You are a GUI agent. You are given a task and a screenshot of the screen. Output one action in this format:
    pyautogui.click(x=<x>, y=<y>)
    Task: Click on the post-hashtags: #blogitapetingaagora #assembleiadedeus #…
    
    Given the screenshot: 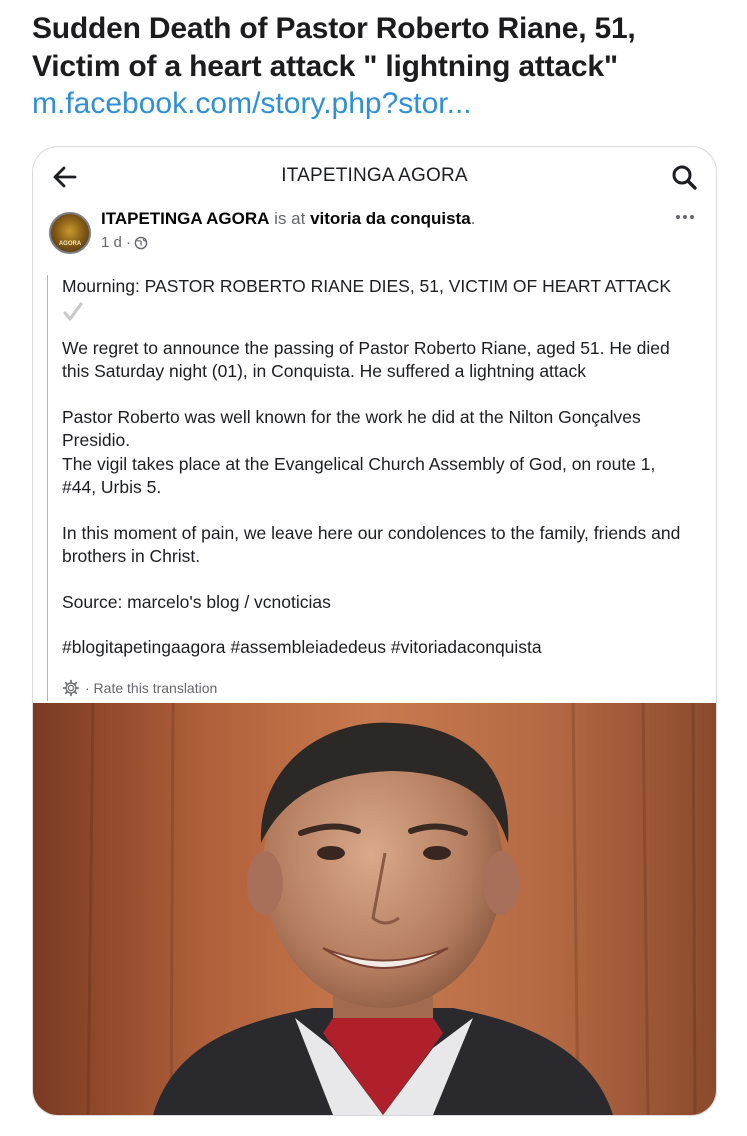 What is the action you would take?
    pyautogui.click(x=377, y=648)
    